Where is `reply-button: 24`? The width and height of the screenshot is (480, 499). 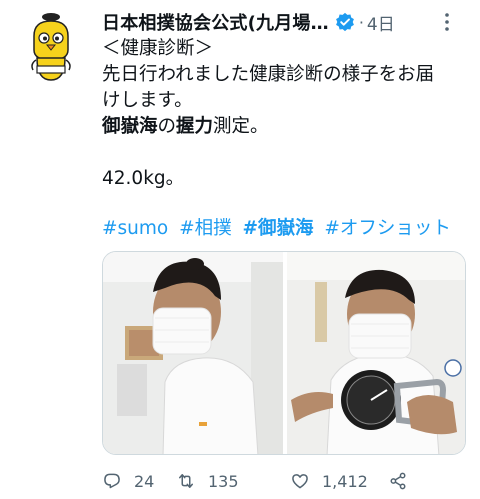
reply-button: 24 is located at coordinates (128, 481).